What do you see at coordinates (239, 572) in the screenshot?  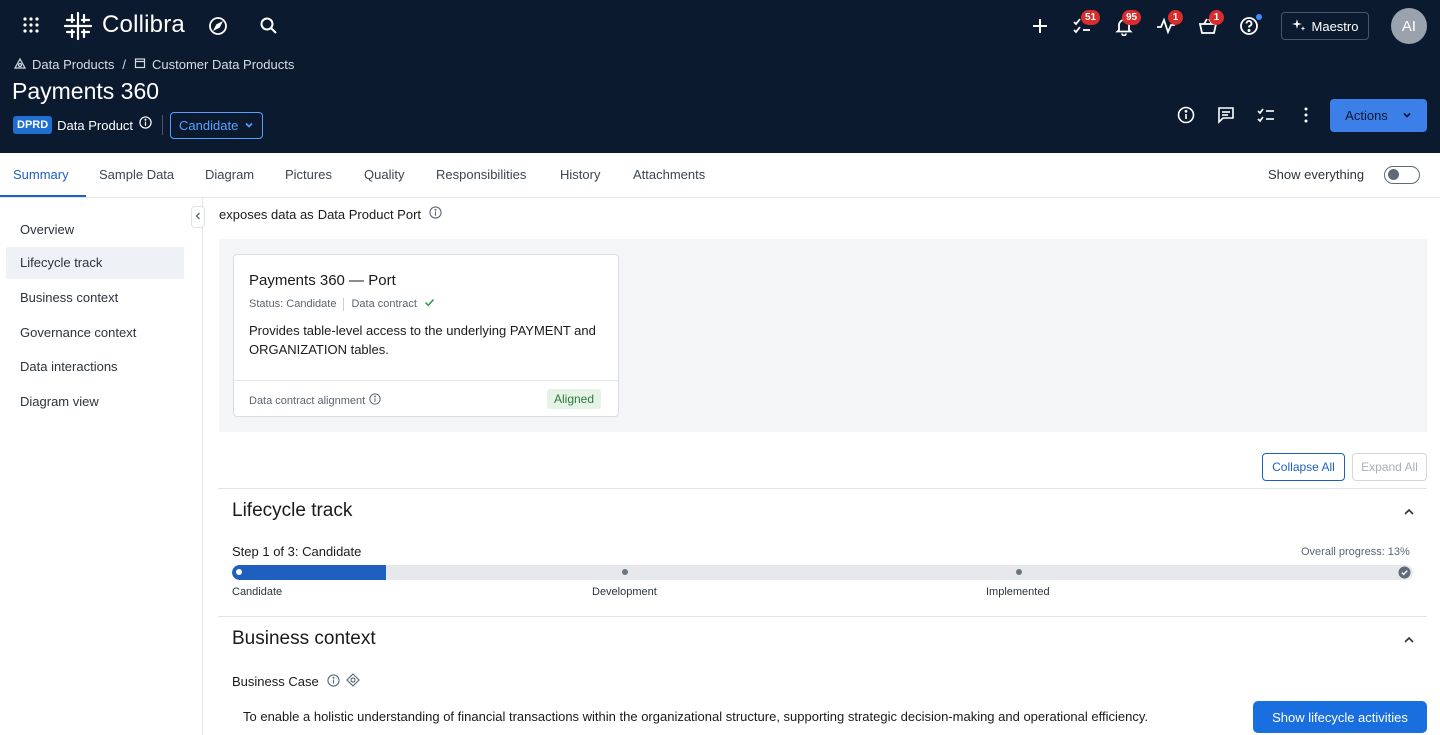 I see `stage-marker-candidate` at bounding box center [239, 572].